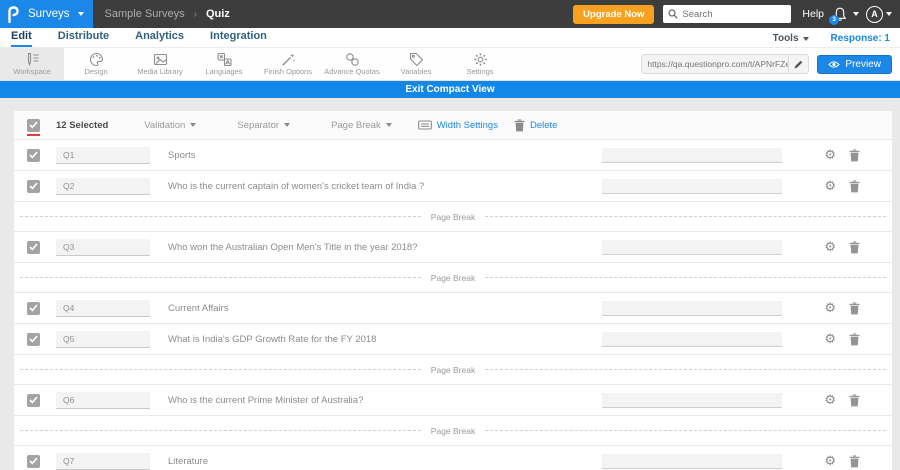 The image size is (900, 470). I want to click on search-box, so click(727, 14).